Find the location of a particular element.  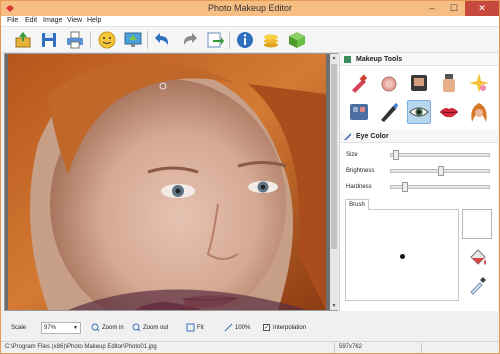

scale-select: 97% ▼ is located at coordinates (61, 328).